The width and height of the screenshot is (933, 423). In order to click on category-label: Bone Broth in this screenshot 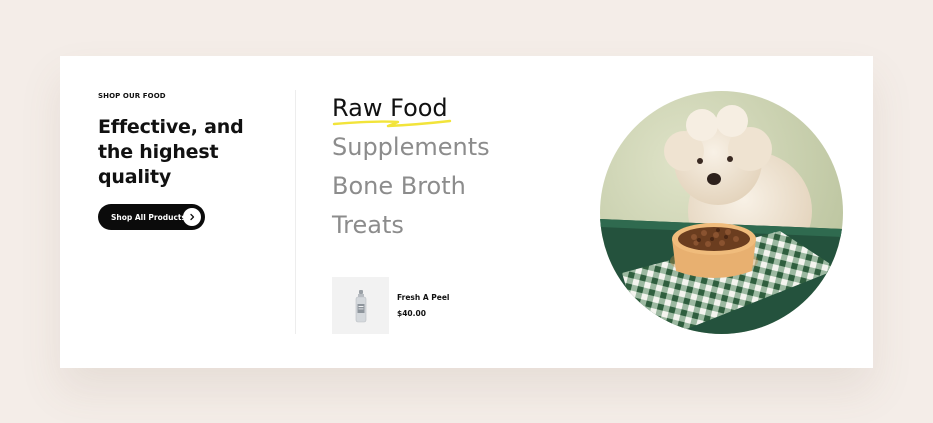, I will do `click(399, 186)`.